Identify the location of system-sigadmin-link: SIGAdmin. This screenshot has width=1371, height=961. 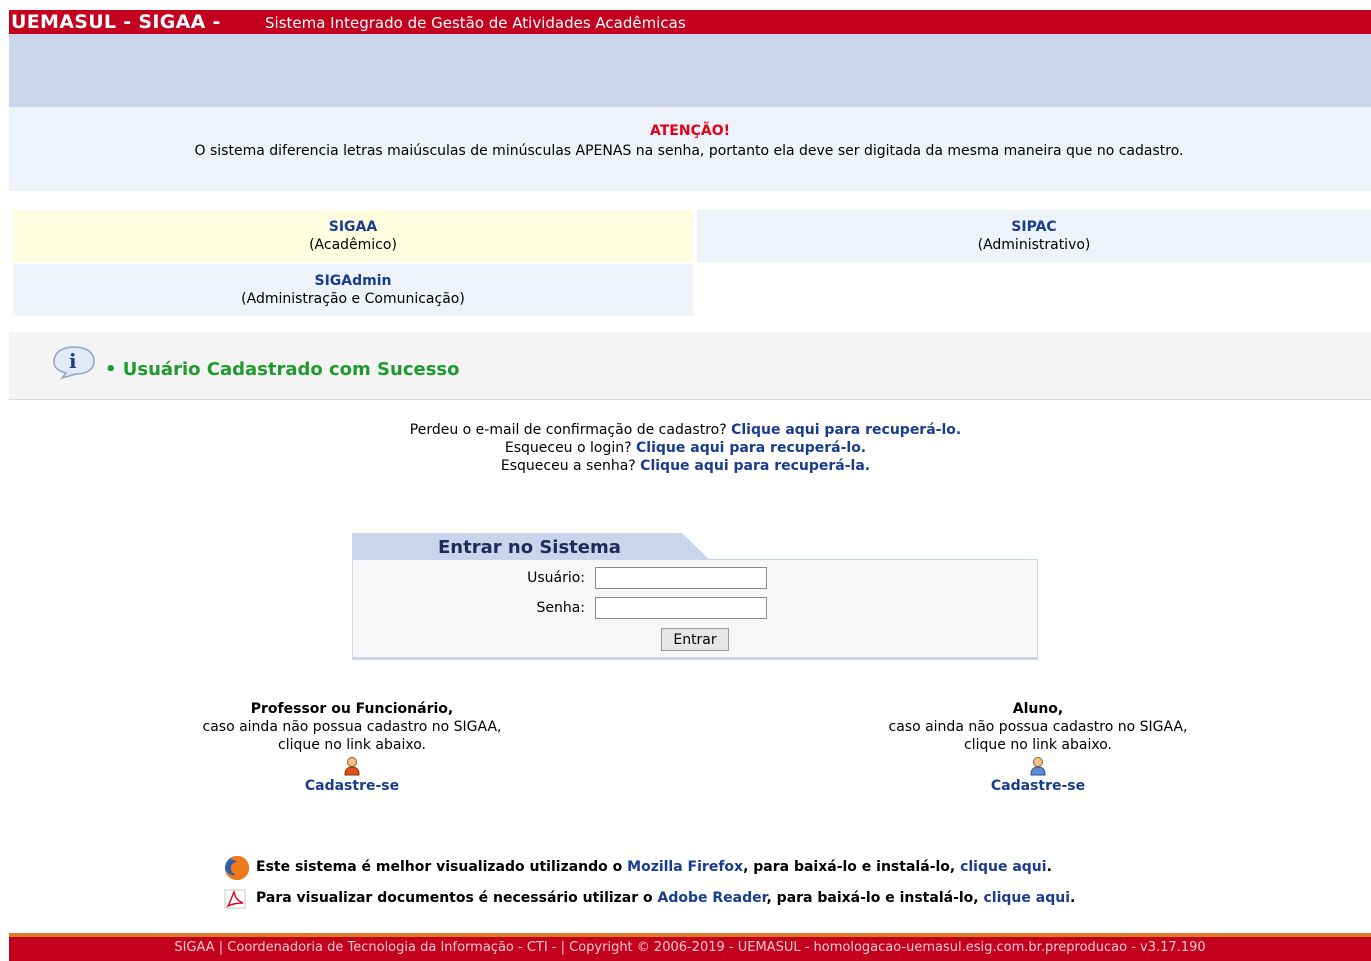
(353, 281).